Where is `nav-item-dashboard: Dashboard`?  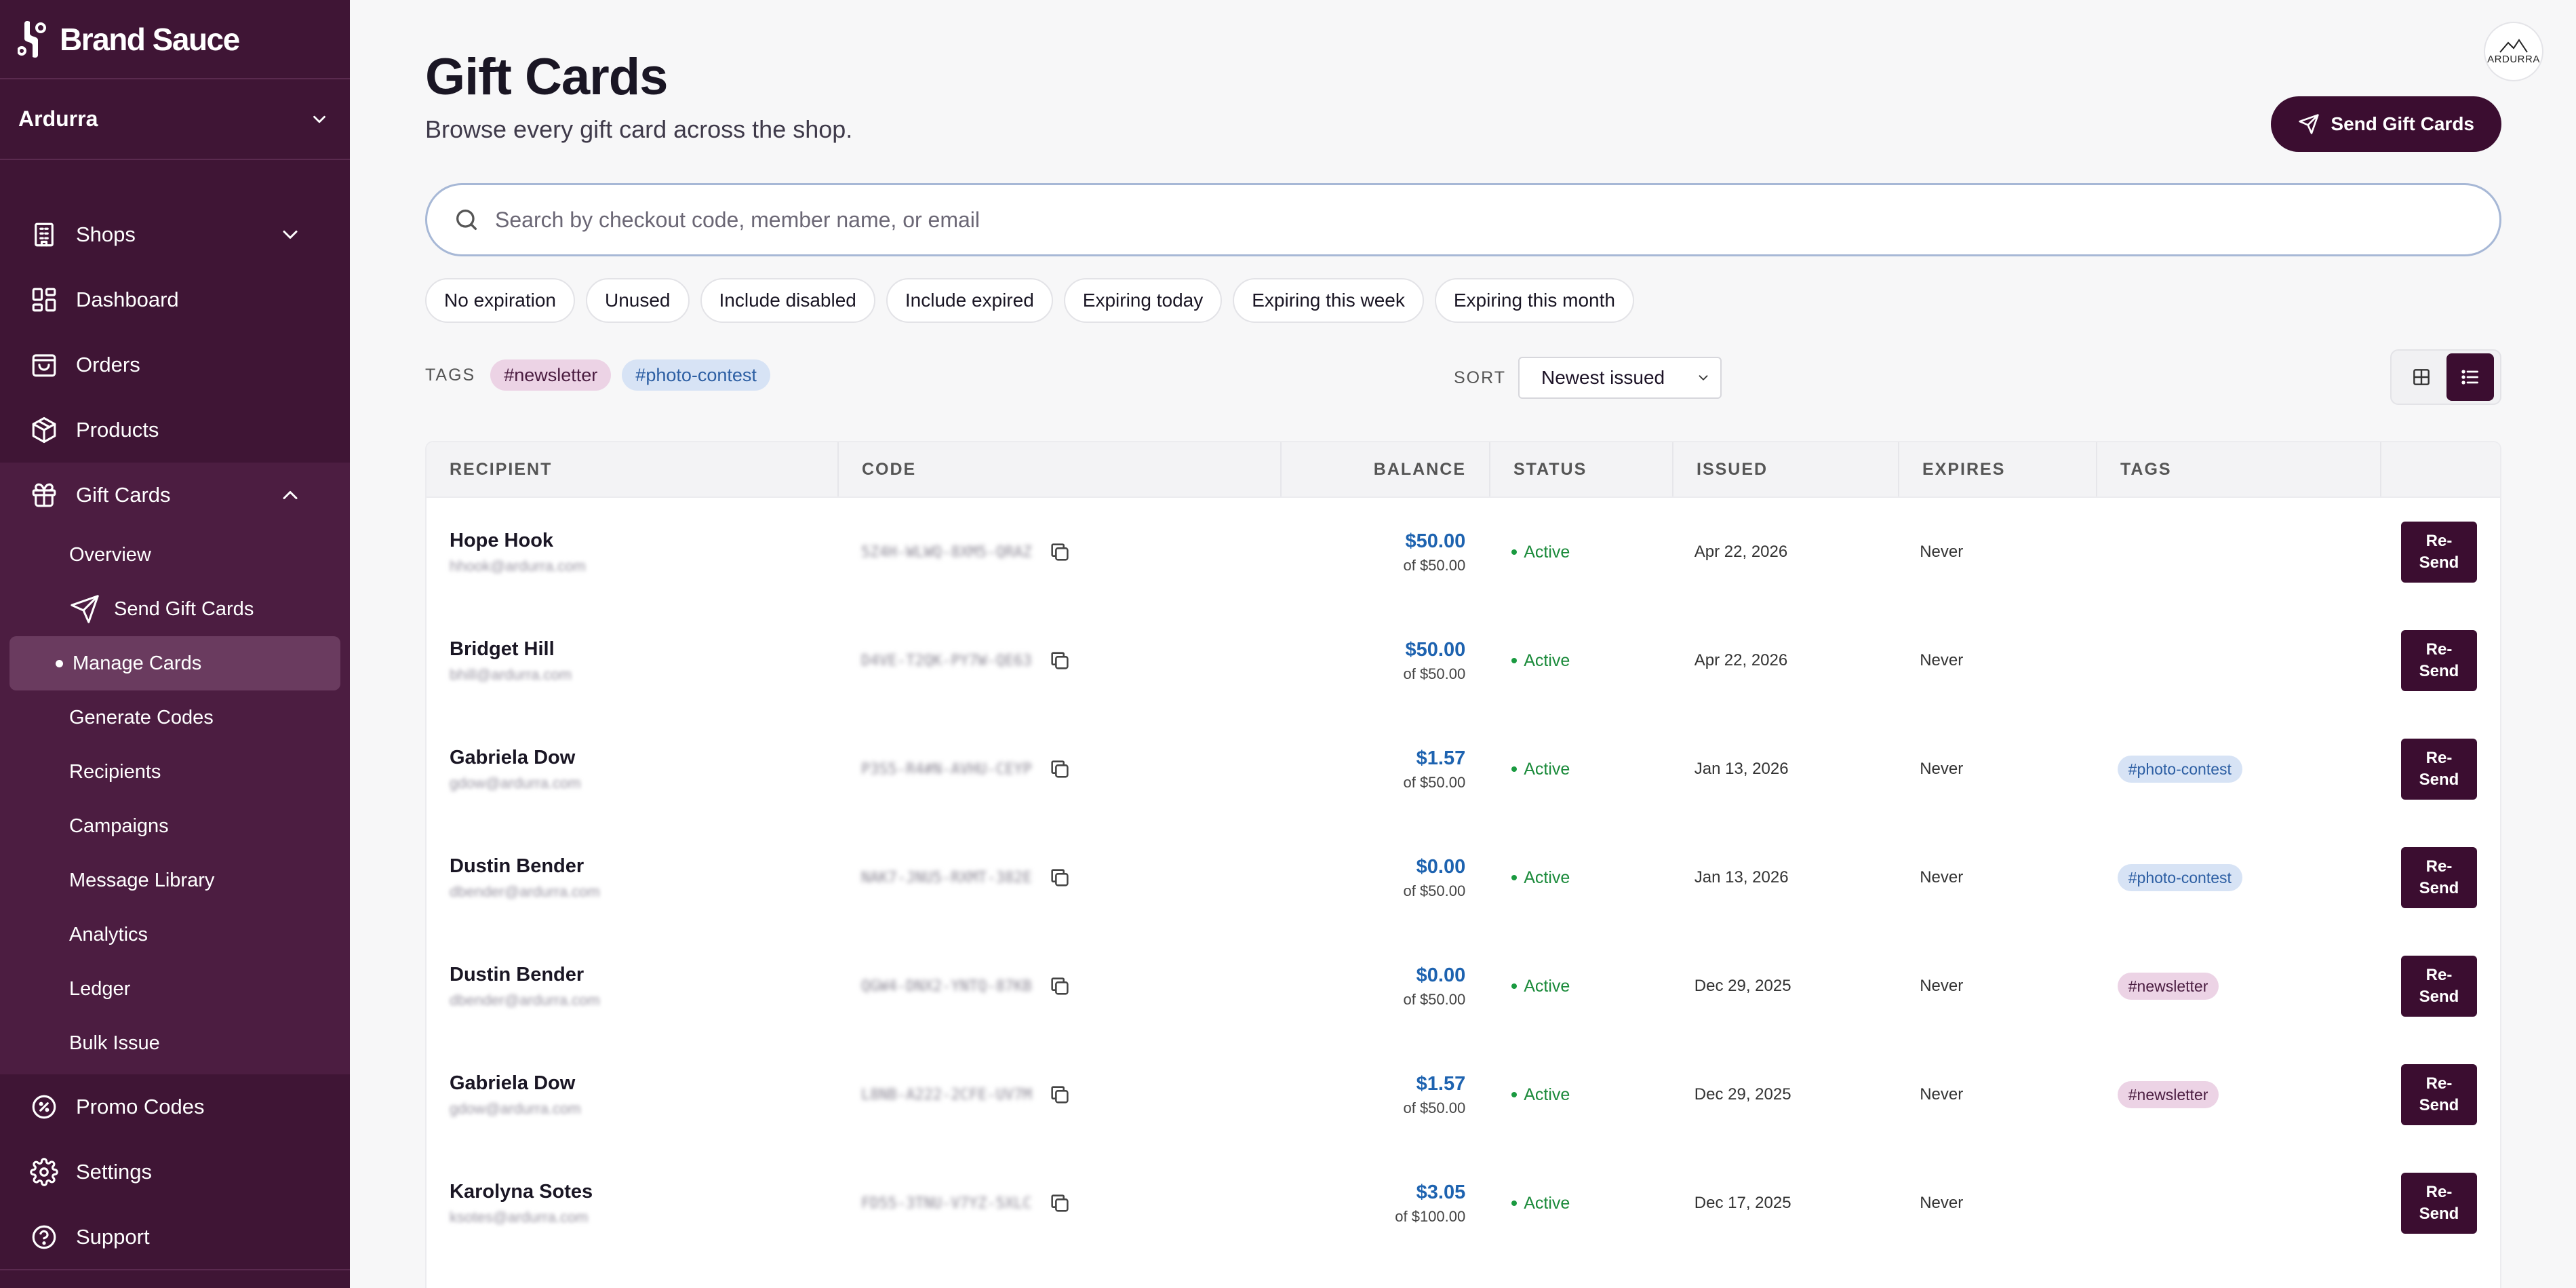
nav-item-dashboard: Dashboard is located at coordinates (175, 299).